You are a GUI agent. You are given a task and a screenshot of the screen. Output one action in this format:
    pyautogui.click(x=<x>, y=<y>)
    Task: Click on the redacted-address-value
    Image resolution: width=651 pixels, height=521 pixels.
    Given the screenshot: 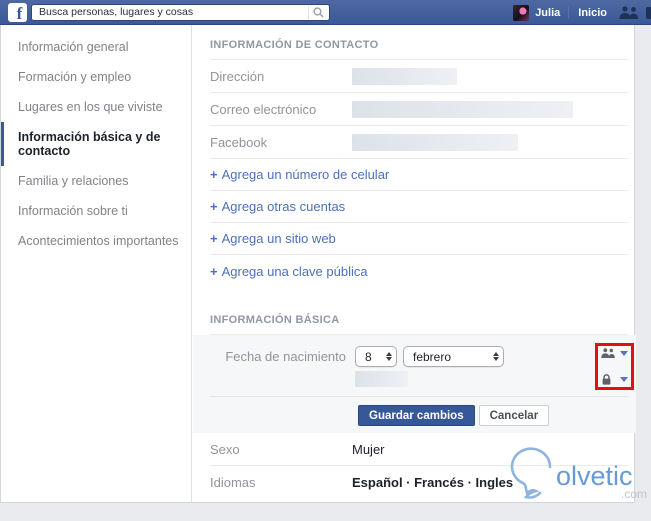 What is the action you would take?
    pyautogui.click(x=404, y=76)
    